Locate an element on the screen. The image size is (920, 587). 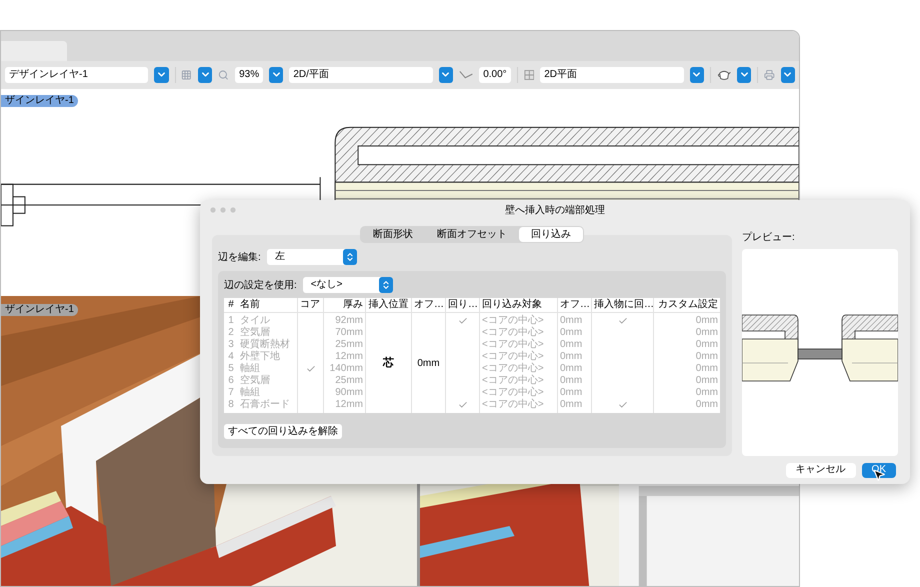
layer-select: デザインレイヤ-1 is located at coordinates (76, 74).